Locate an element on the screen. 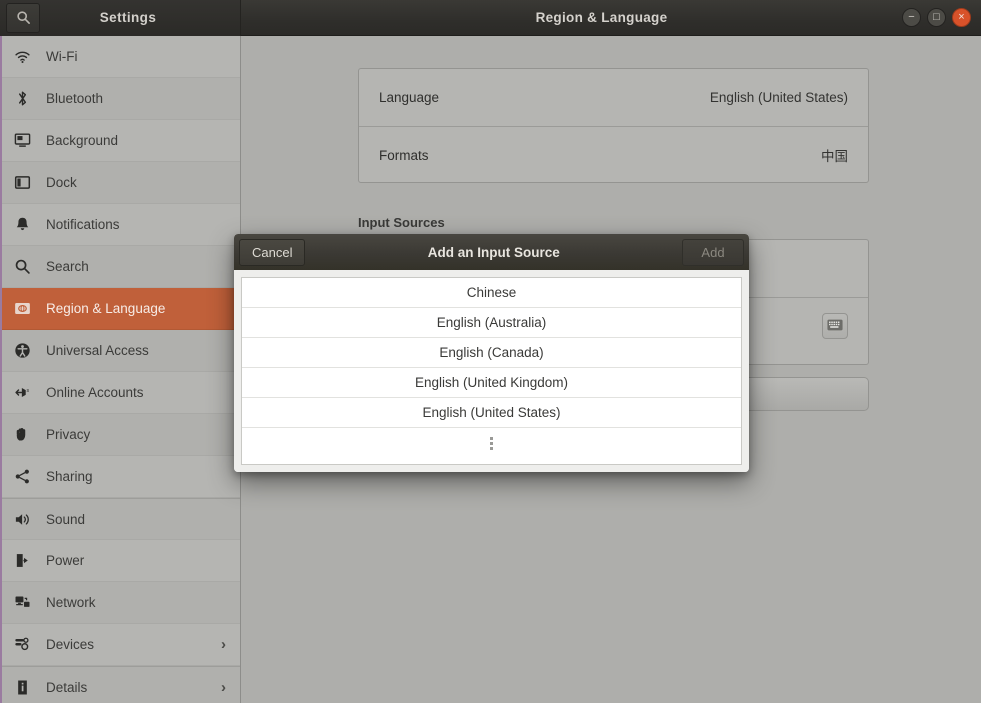 This screenshot has width=981, height=703. formats-label: Formats is located at coordinates (404, 155).